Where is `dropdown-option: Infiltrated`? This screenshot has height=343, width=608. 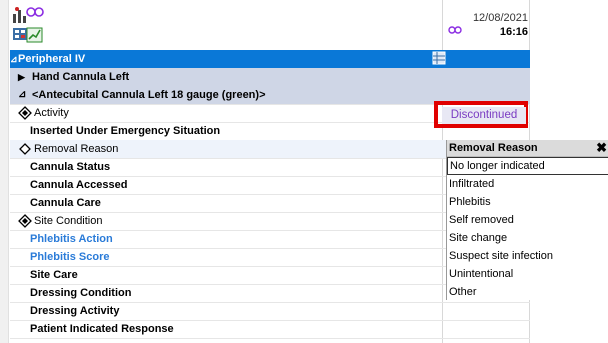
dropdown-option: Infiltrated is located at coordinates (527, 184).